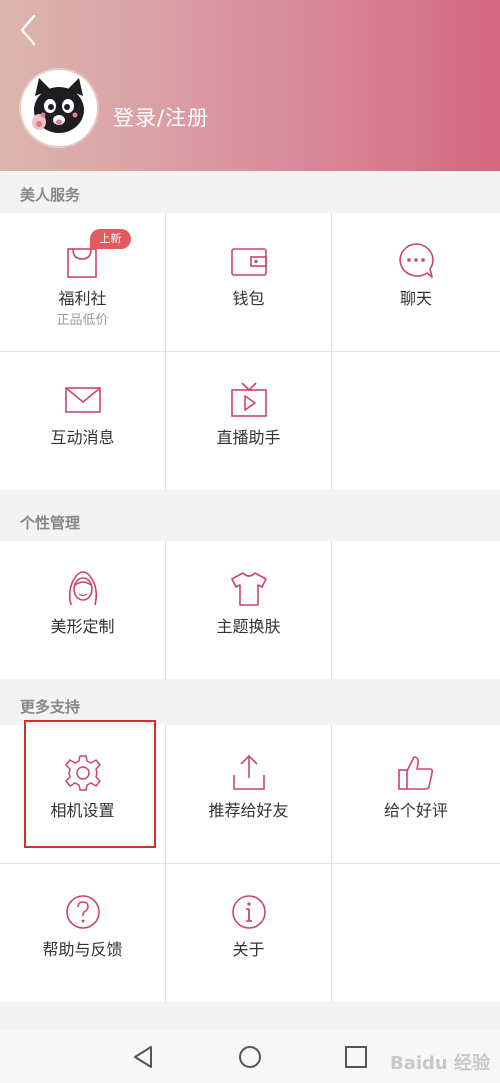  I want to click on camera-settings-item: 相机设置, so click(83, 794).